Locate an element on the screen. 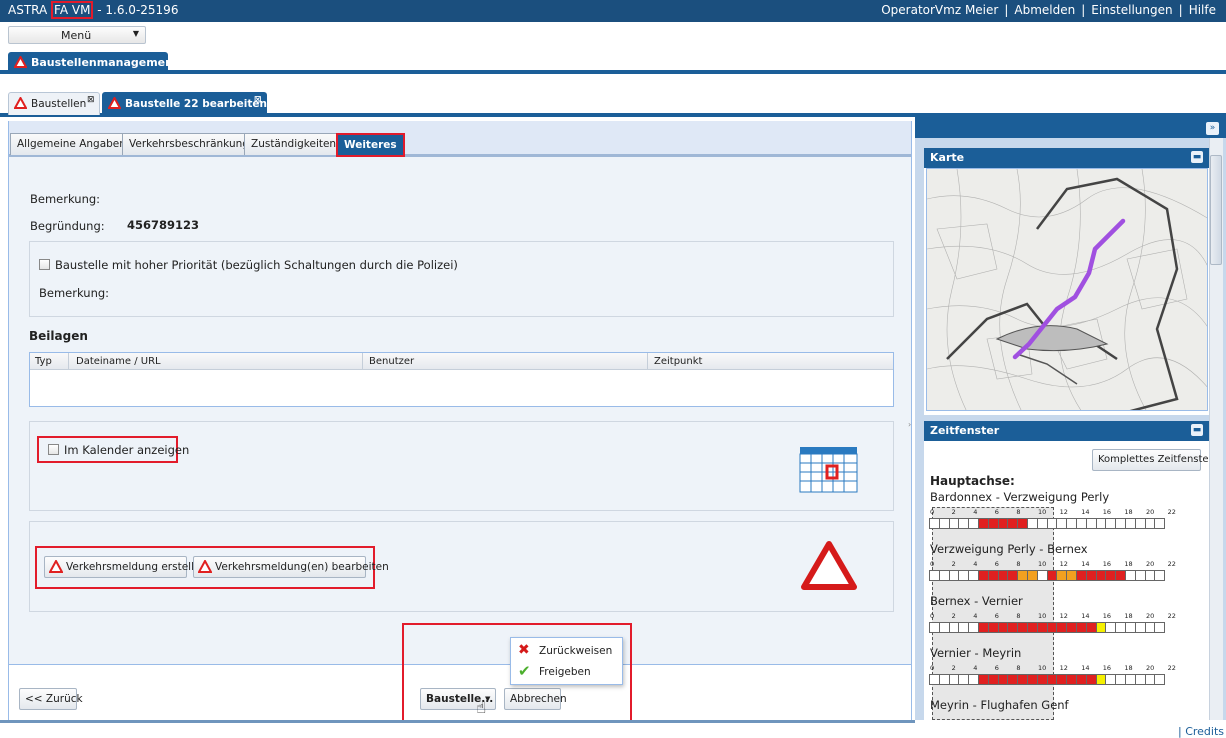 The width and height of the screenshot is (1226, 738). button-label: Abbrechen is located at coordinates (538, 699).